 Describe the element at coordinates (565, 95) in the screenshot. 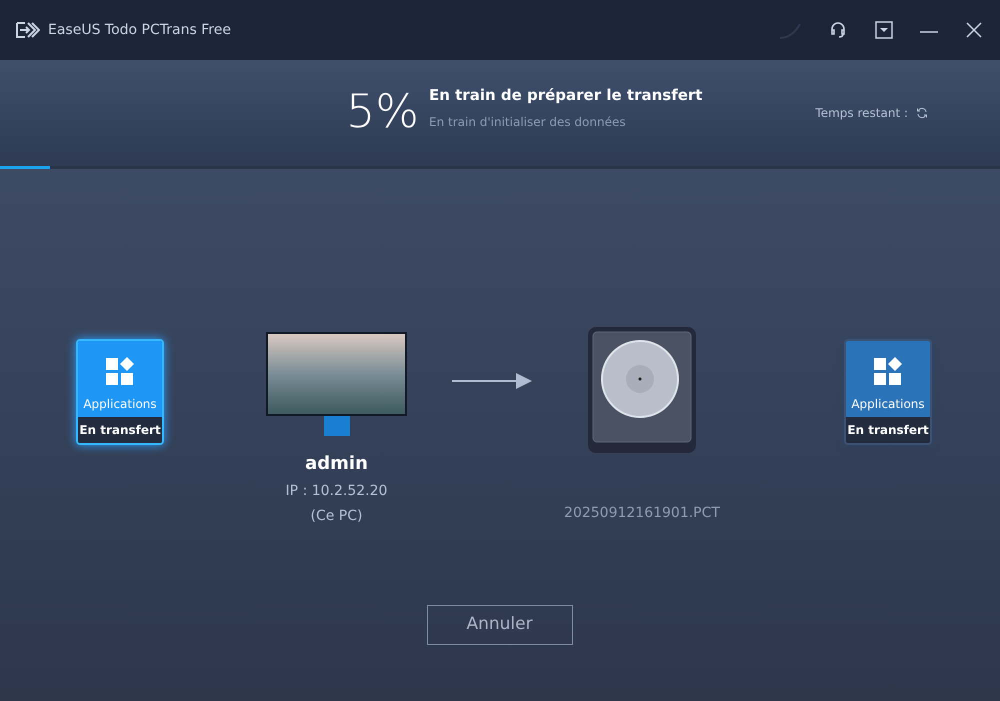

I see `progress-title: En train de préparer le transfert` at that location.